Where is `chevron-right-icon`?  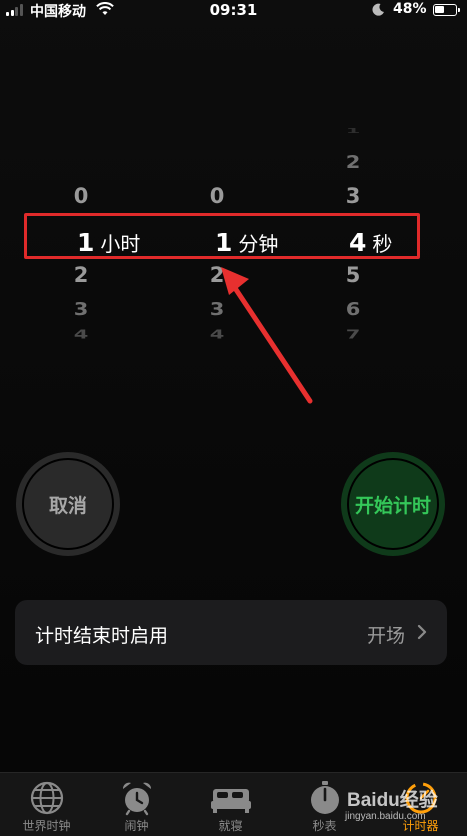
chevron-right-icon is located at coordinates (422, 634).